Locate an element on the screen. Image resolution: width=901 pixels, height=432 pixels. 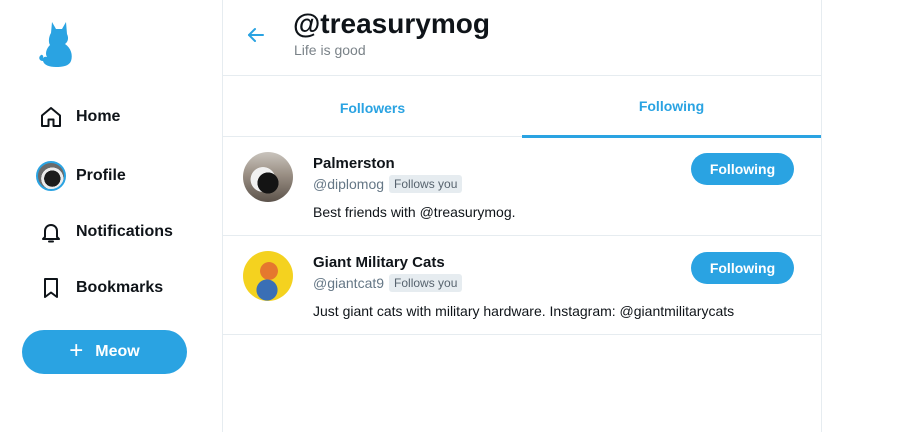
user-description: Best friends with @treasurymog. is located at coordinates (414, 212).